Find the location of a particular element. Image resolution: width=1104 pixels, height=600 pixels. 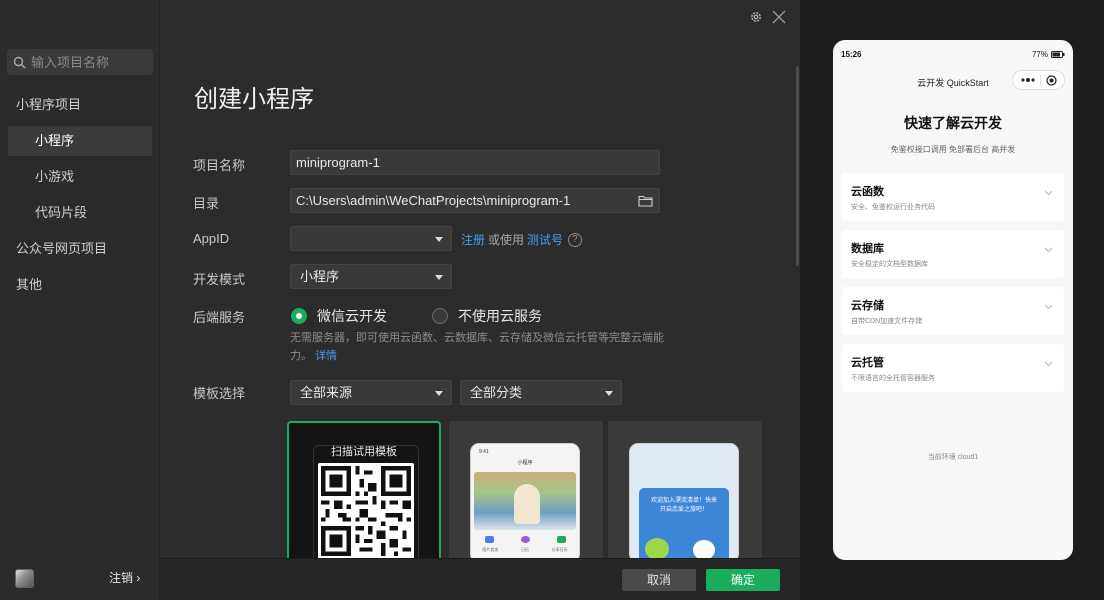

template-phone-preview: 欢迎加入漂流清单！快来开启恋爱之旅吧！ is located at coordinates (684, 500).